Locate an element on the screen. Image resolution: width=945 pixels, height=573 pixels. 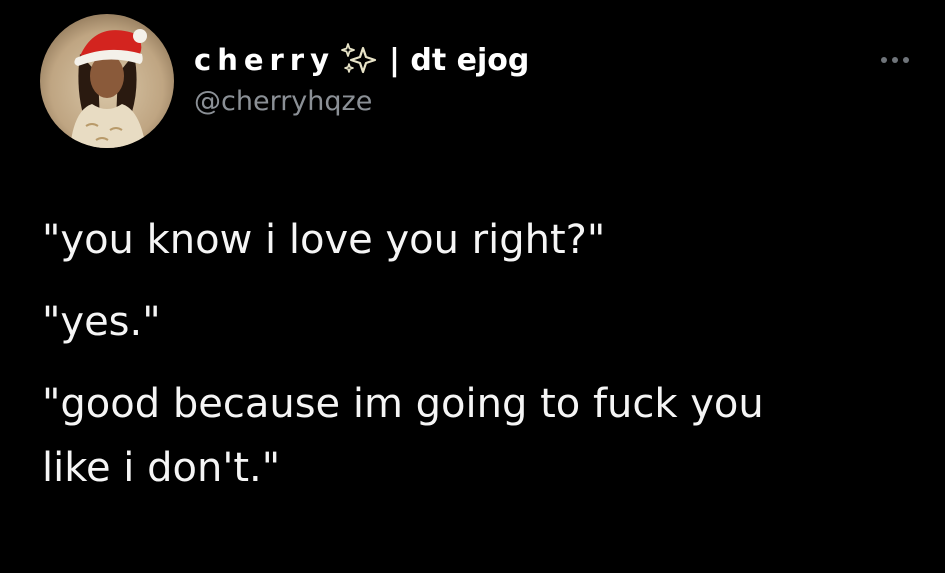
display-name-suffix: | dt ejog is located at coordinates (459, 60).